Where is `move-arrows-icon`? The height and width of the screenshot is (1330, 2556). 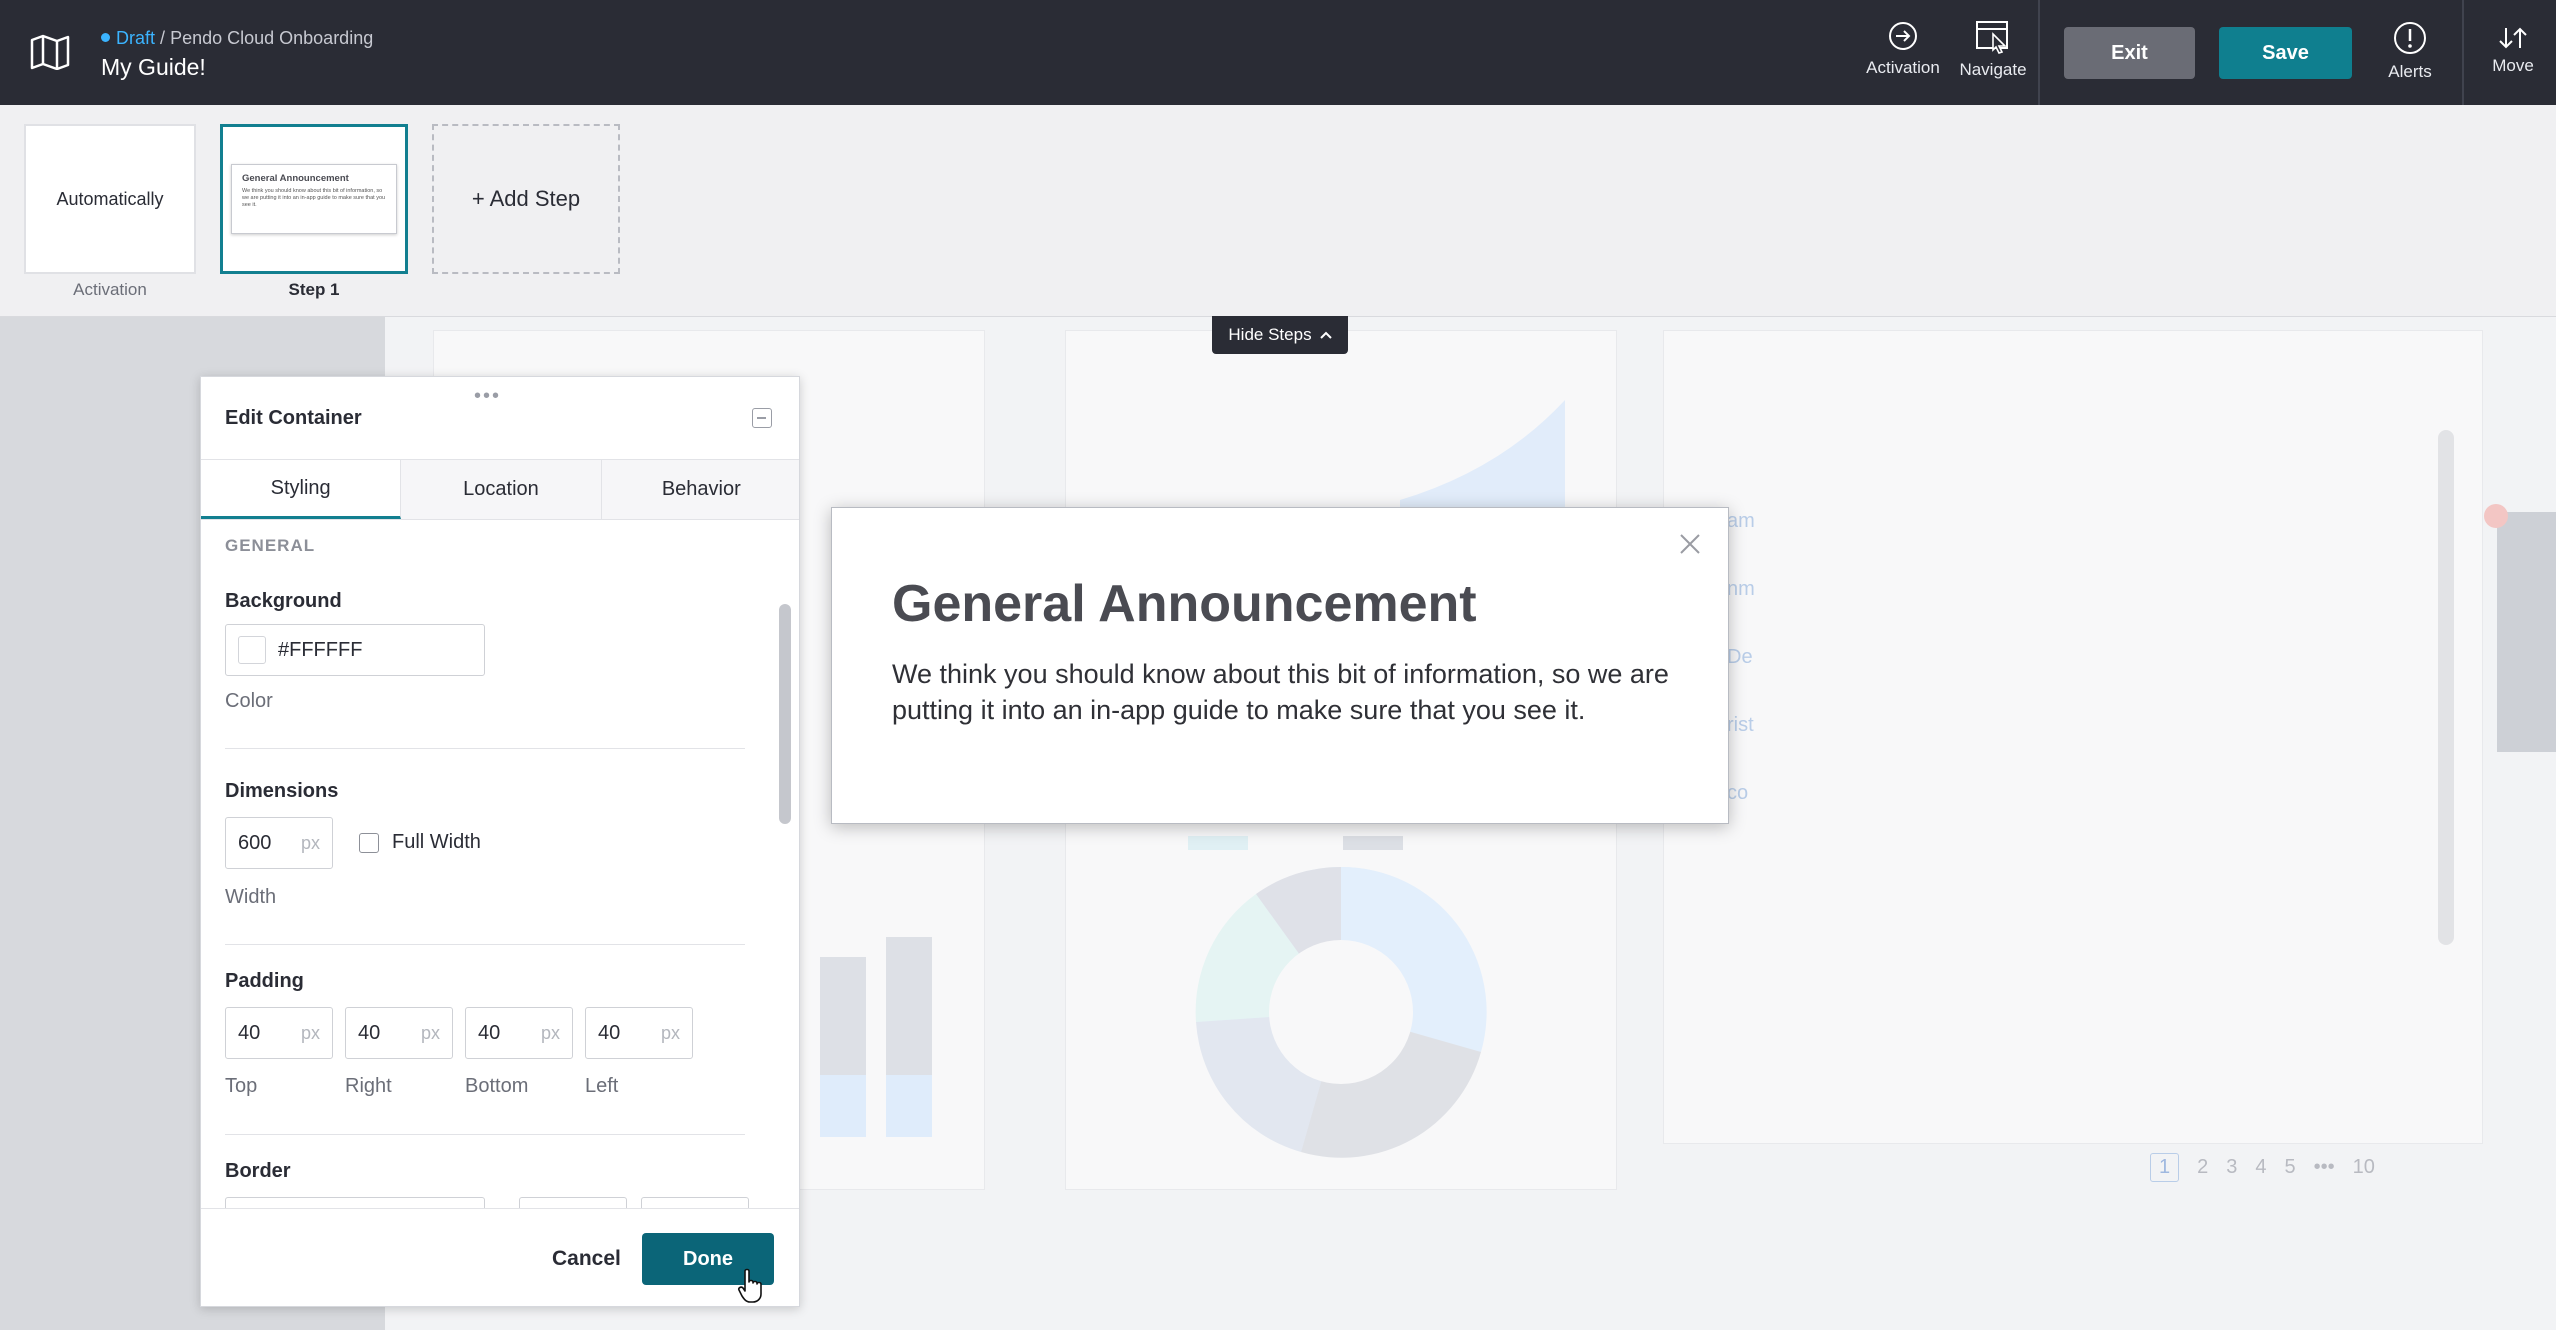 move-arrows-icon is located at coordinates (2513, 38).